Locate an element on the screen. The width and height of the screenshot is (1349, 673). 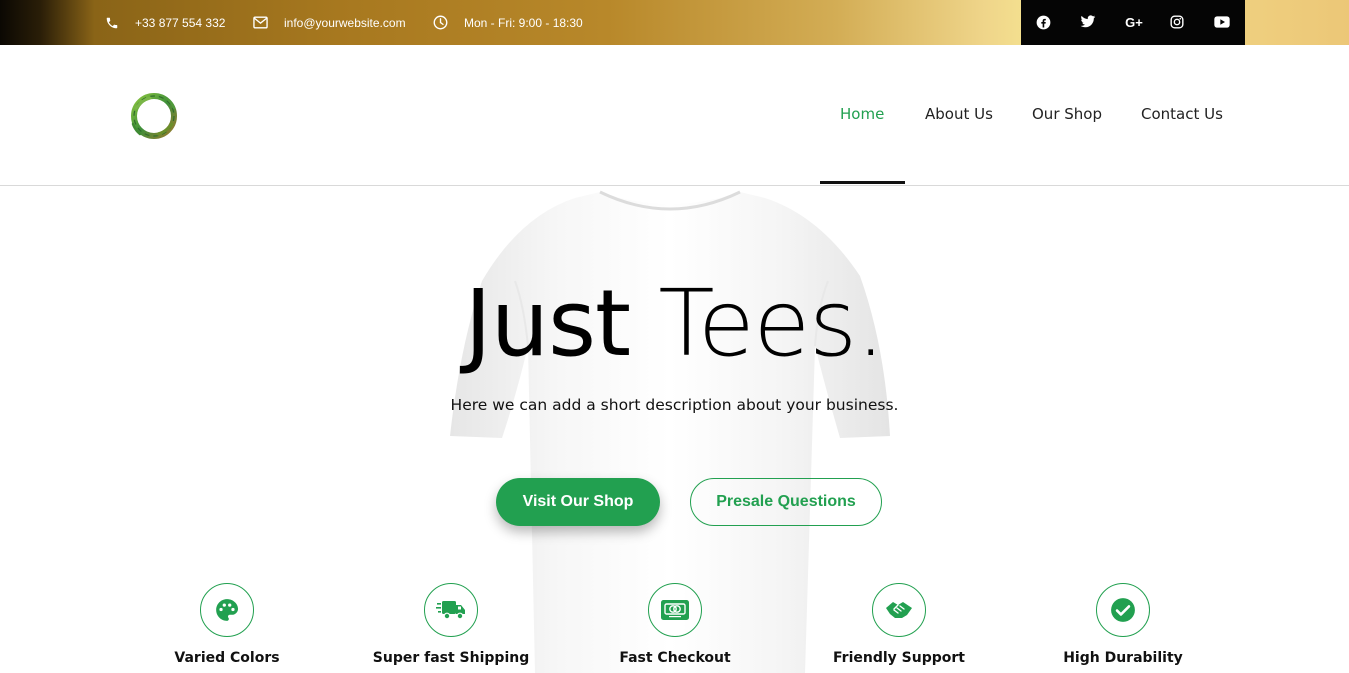
truck-icon is located at coordinates (450, 610).